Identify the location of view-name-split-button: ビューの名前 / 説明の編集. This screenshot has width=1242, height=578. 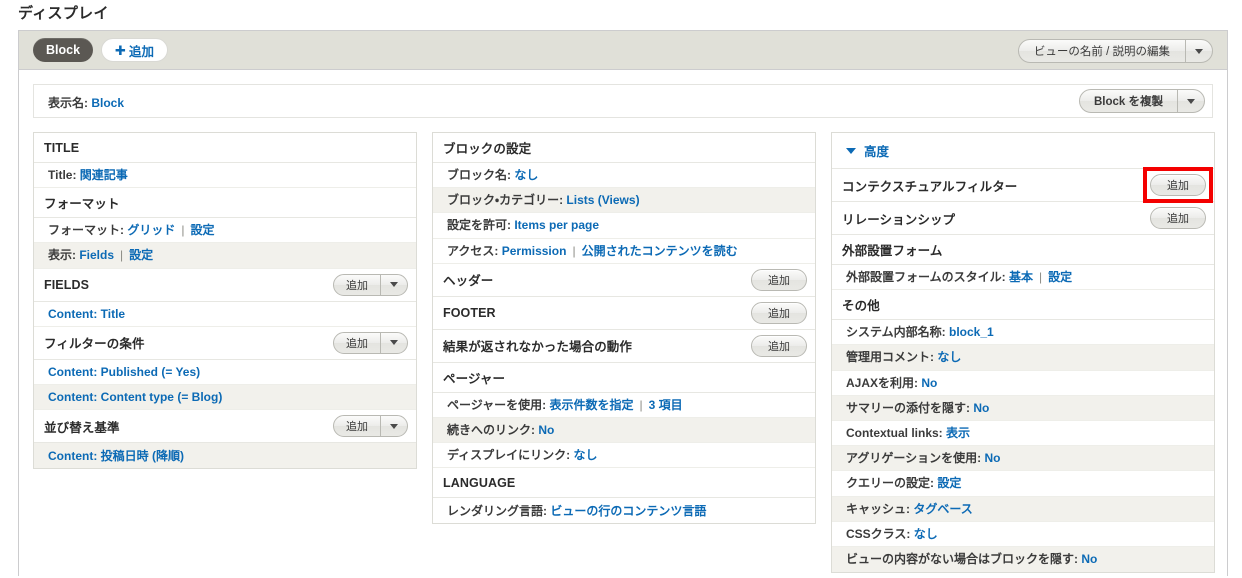
(1115, 51).